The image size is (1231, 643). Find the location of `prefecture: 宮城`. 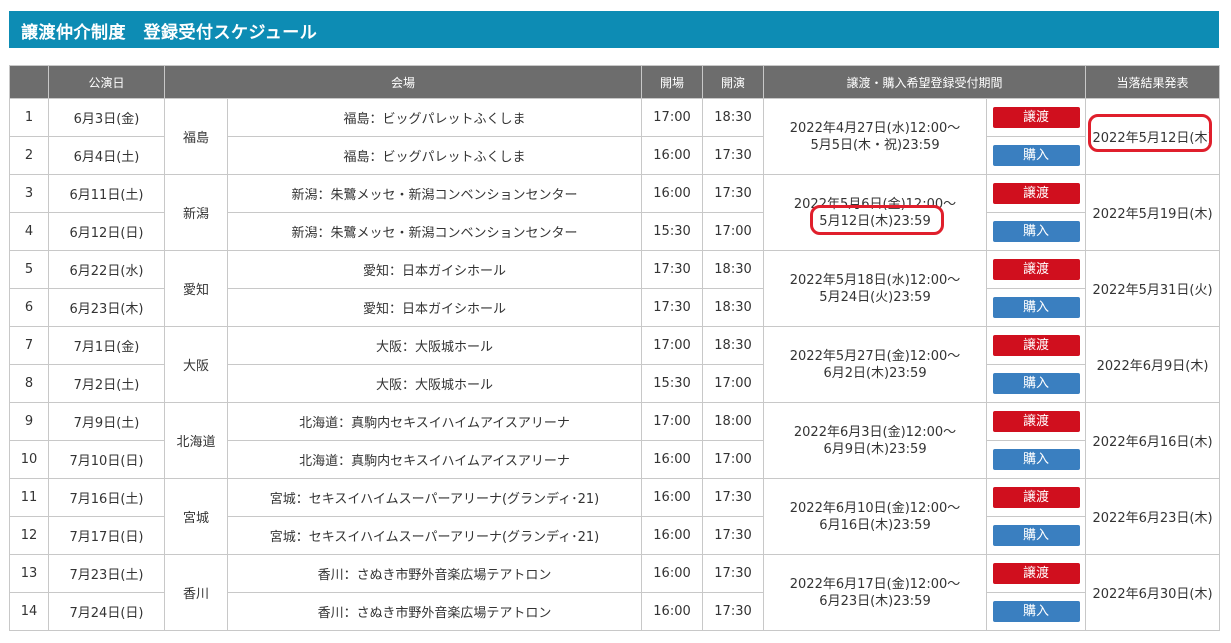

prefecture: 宮城 is located at coordinates (196, 516).